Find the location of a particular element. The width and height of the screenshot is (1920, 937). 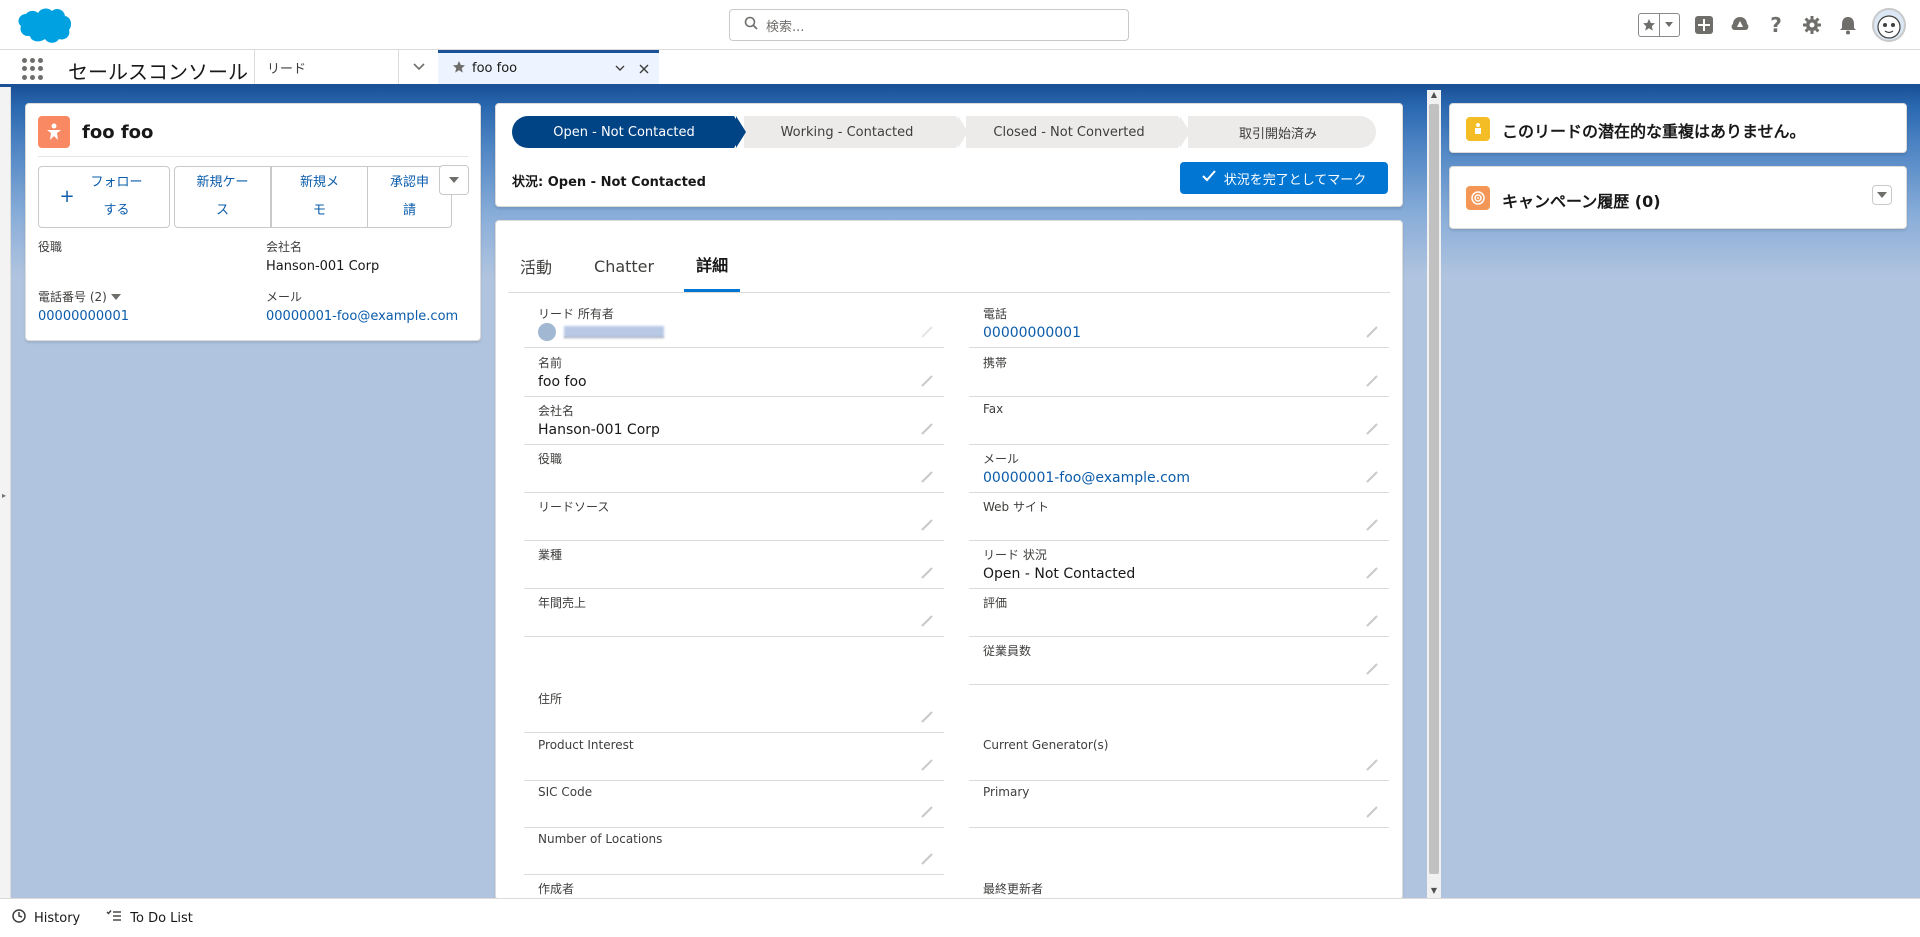

help-icon: ? is located at coordinates (1776, 25).